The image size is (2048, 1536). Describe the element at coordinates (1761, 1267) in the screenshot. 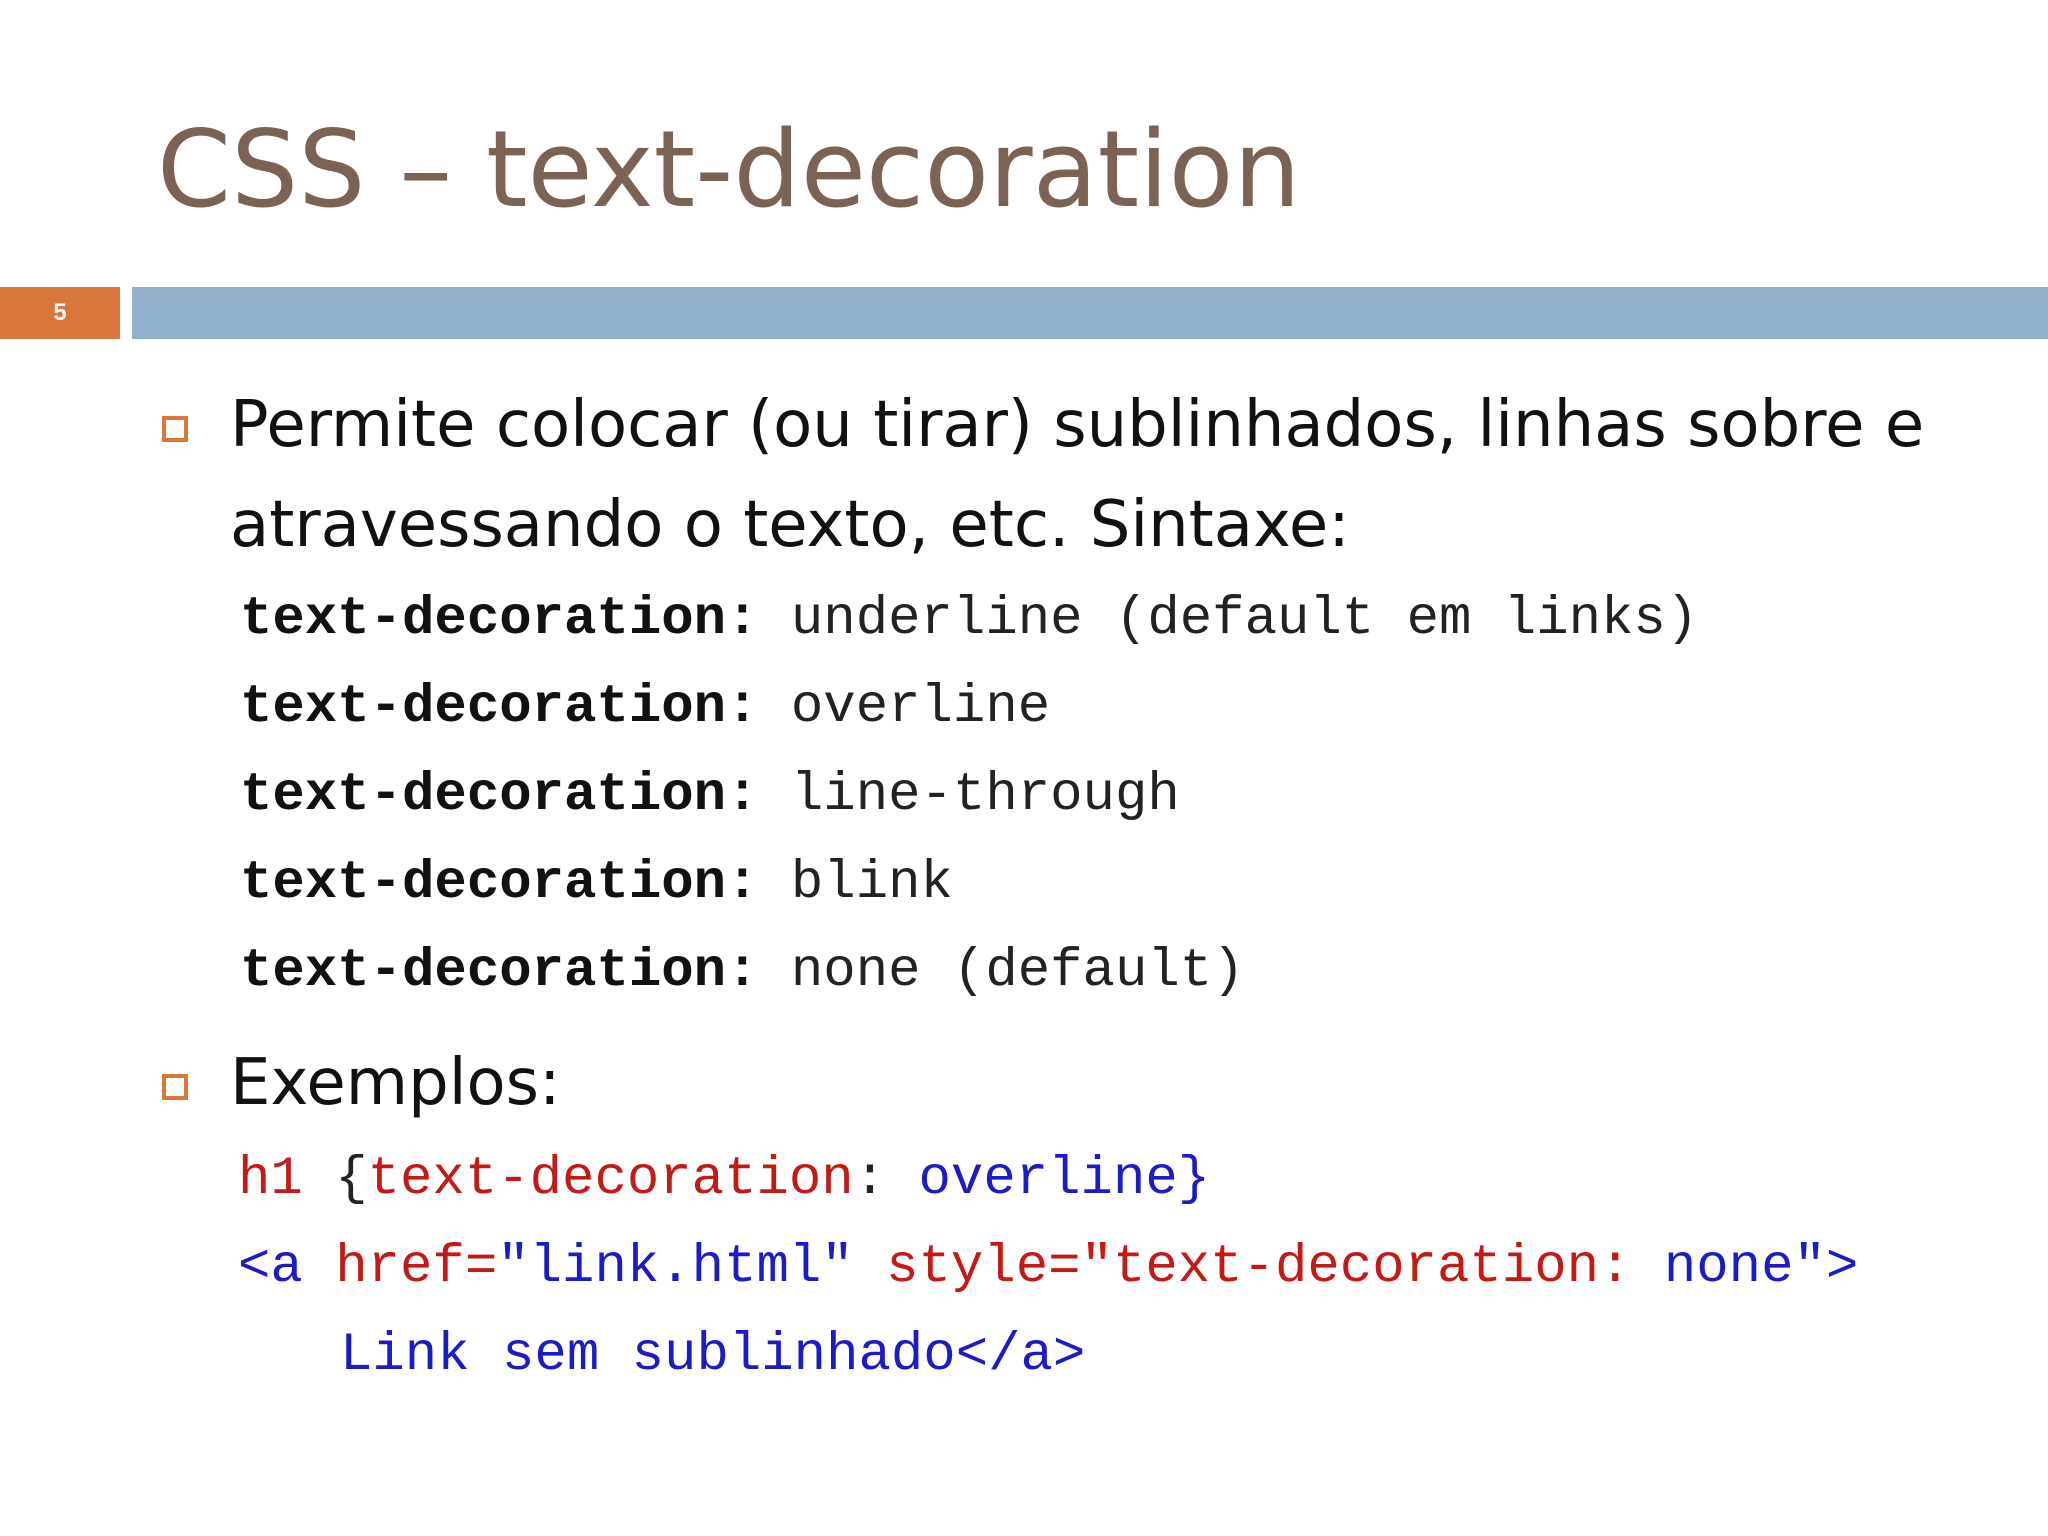

I see `code-attr-value: none">` at that location.